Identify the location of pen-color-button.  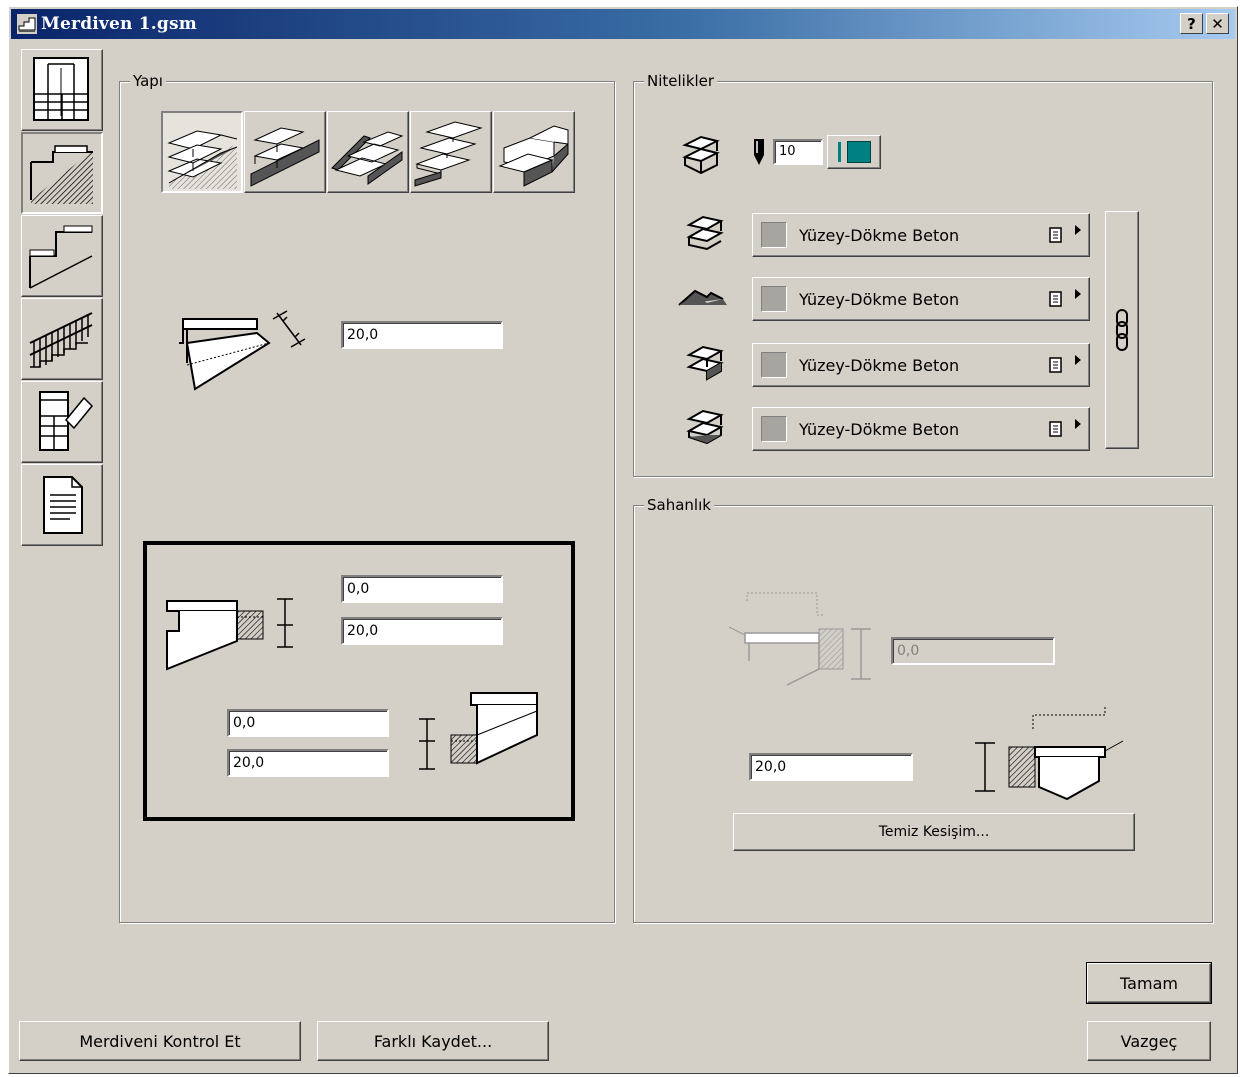
(854, 152).